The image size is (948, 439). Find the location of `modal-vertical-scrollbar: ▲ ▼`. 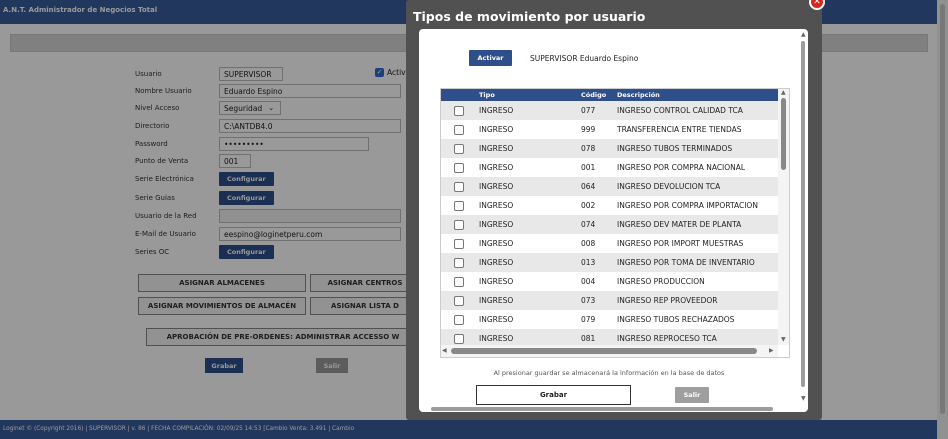

modal-vertical-scrollbar: ▲ ▼ is located at coordinates (803, 218).